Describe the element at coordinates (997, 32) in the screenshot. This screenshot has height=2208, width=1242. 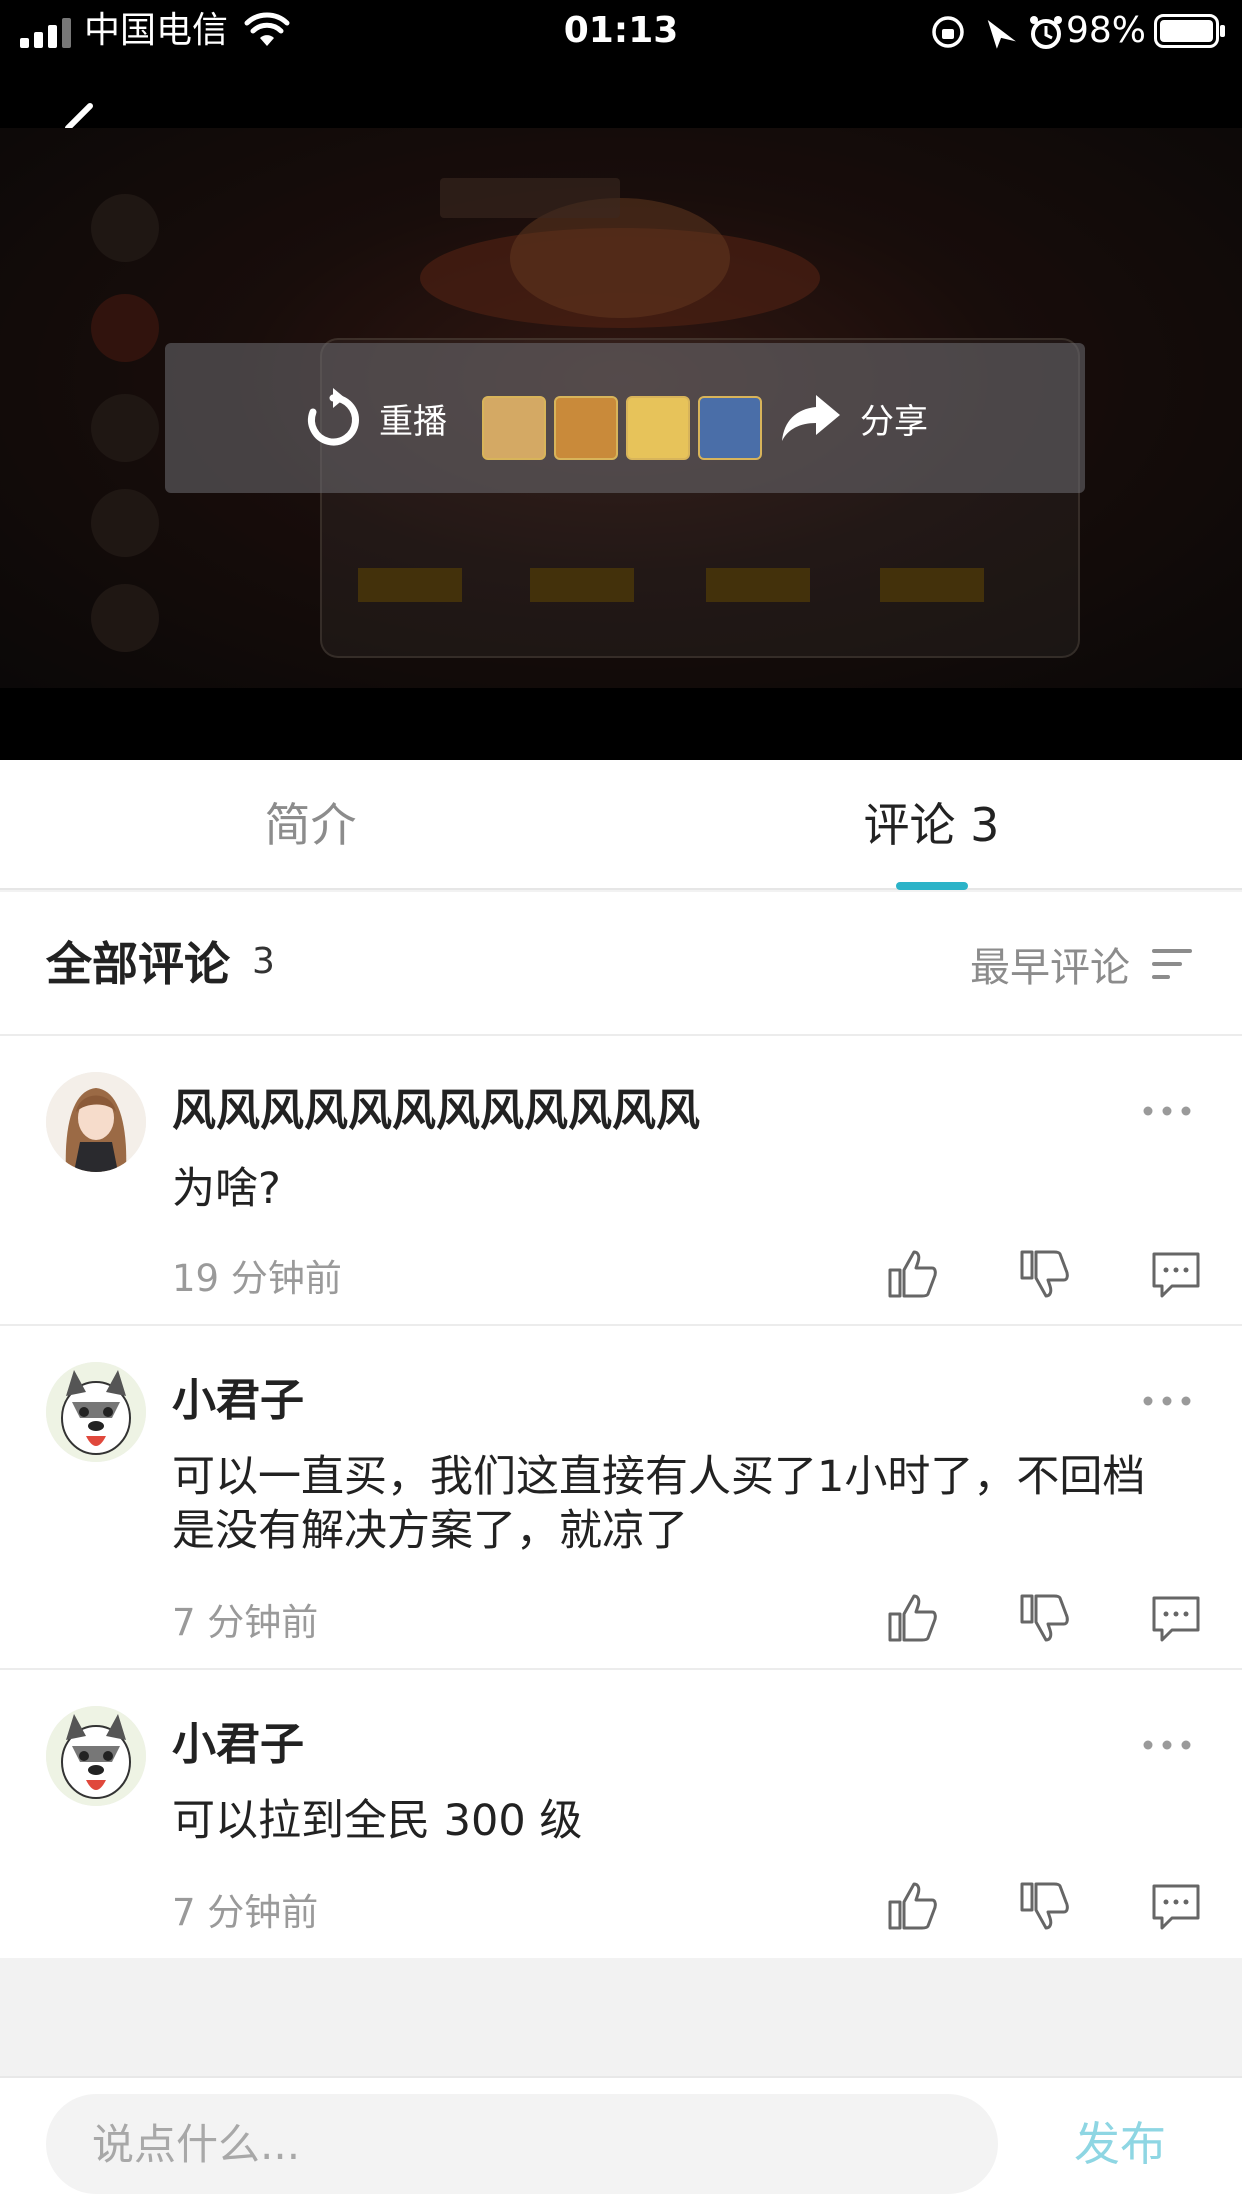
I see `system-status-icons` at that location.